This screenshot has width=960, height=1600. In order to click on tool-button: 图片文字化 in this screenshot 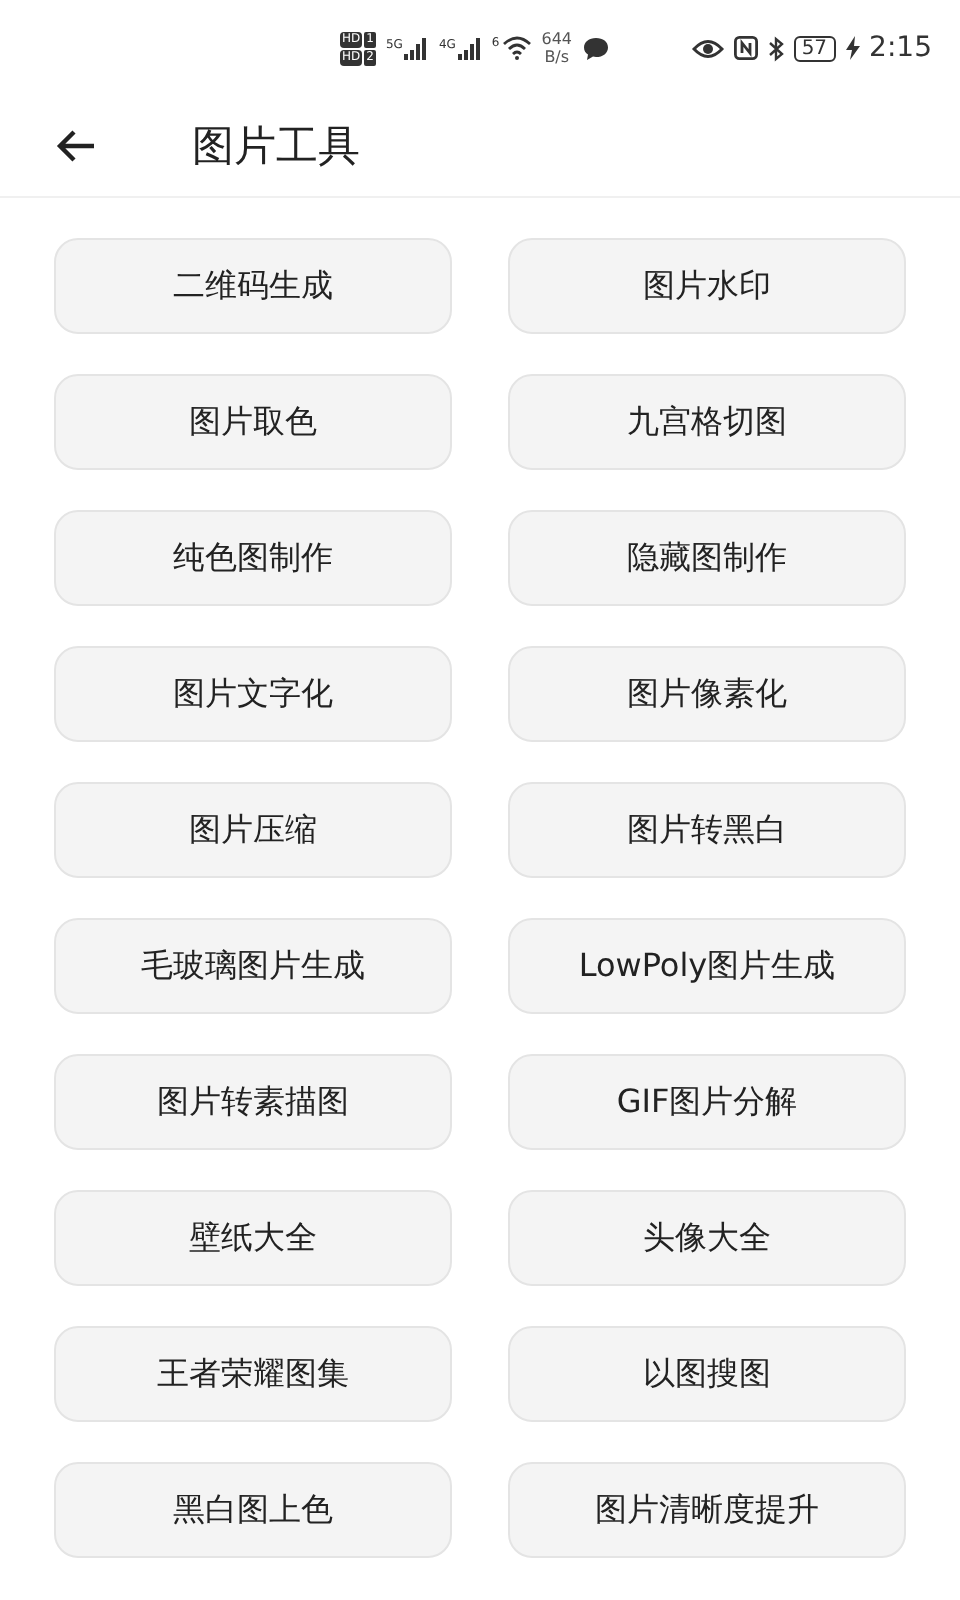, I will do `click(253, 694)`.